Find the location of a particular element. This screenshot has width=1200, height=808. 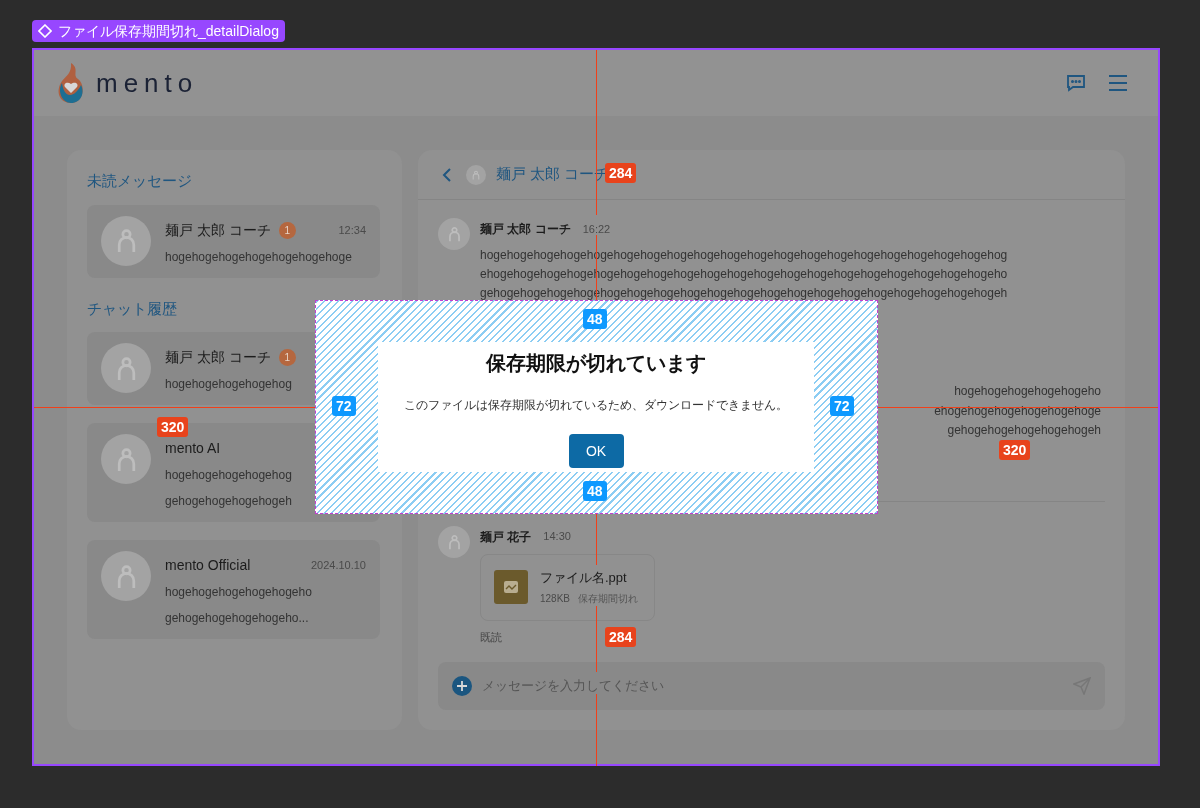

back-icon is located at coordinates (447, 174).